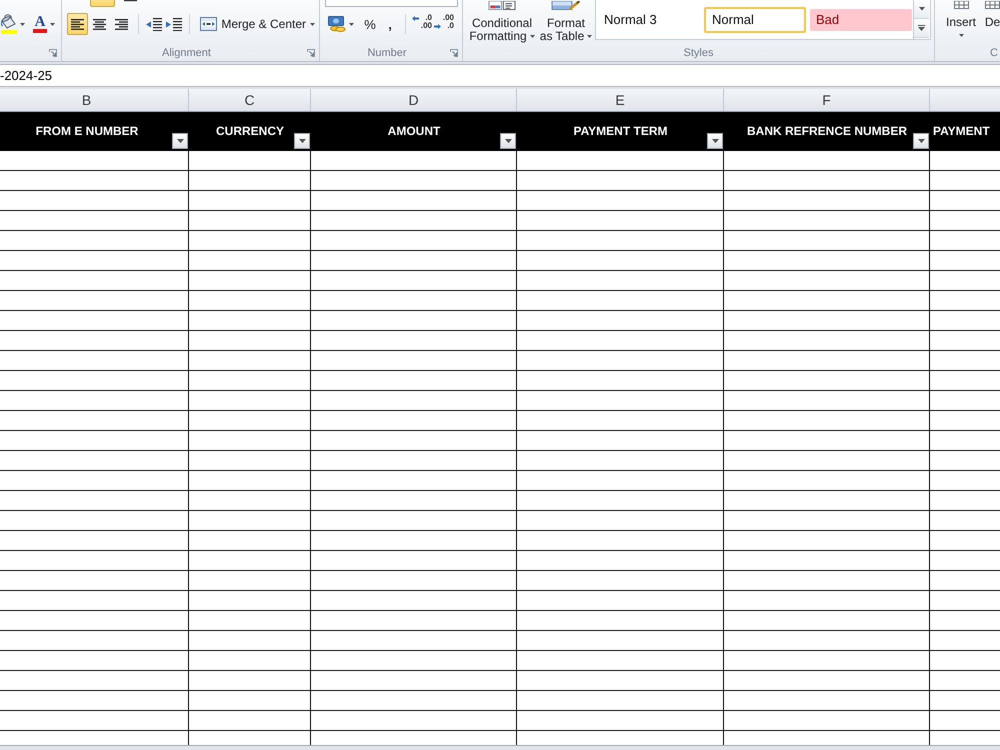 This screenshot has width=1000, height=750. Describe the element at coordinates (414, 100) in the screenshot. I see `column-header: D` at that location.